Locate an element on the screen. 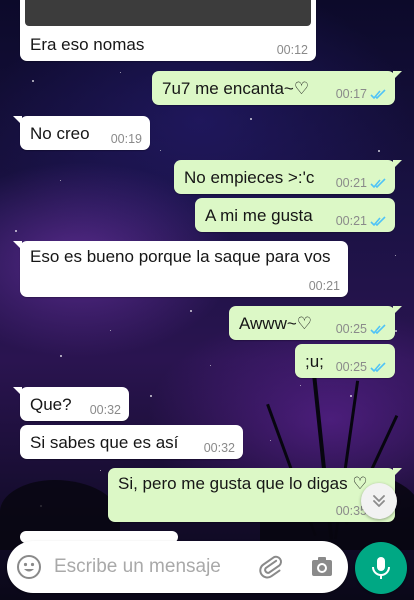  message-bubble-outgoing: ;u; 00:25 is located at coordinates (345, 361).